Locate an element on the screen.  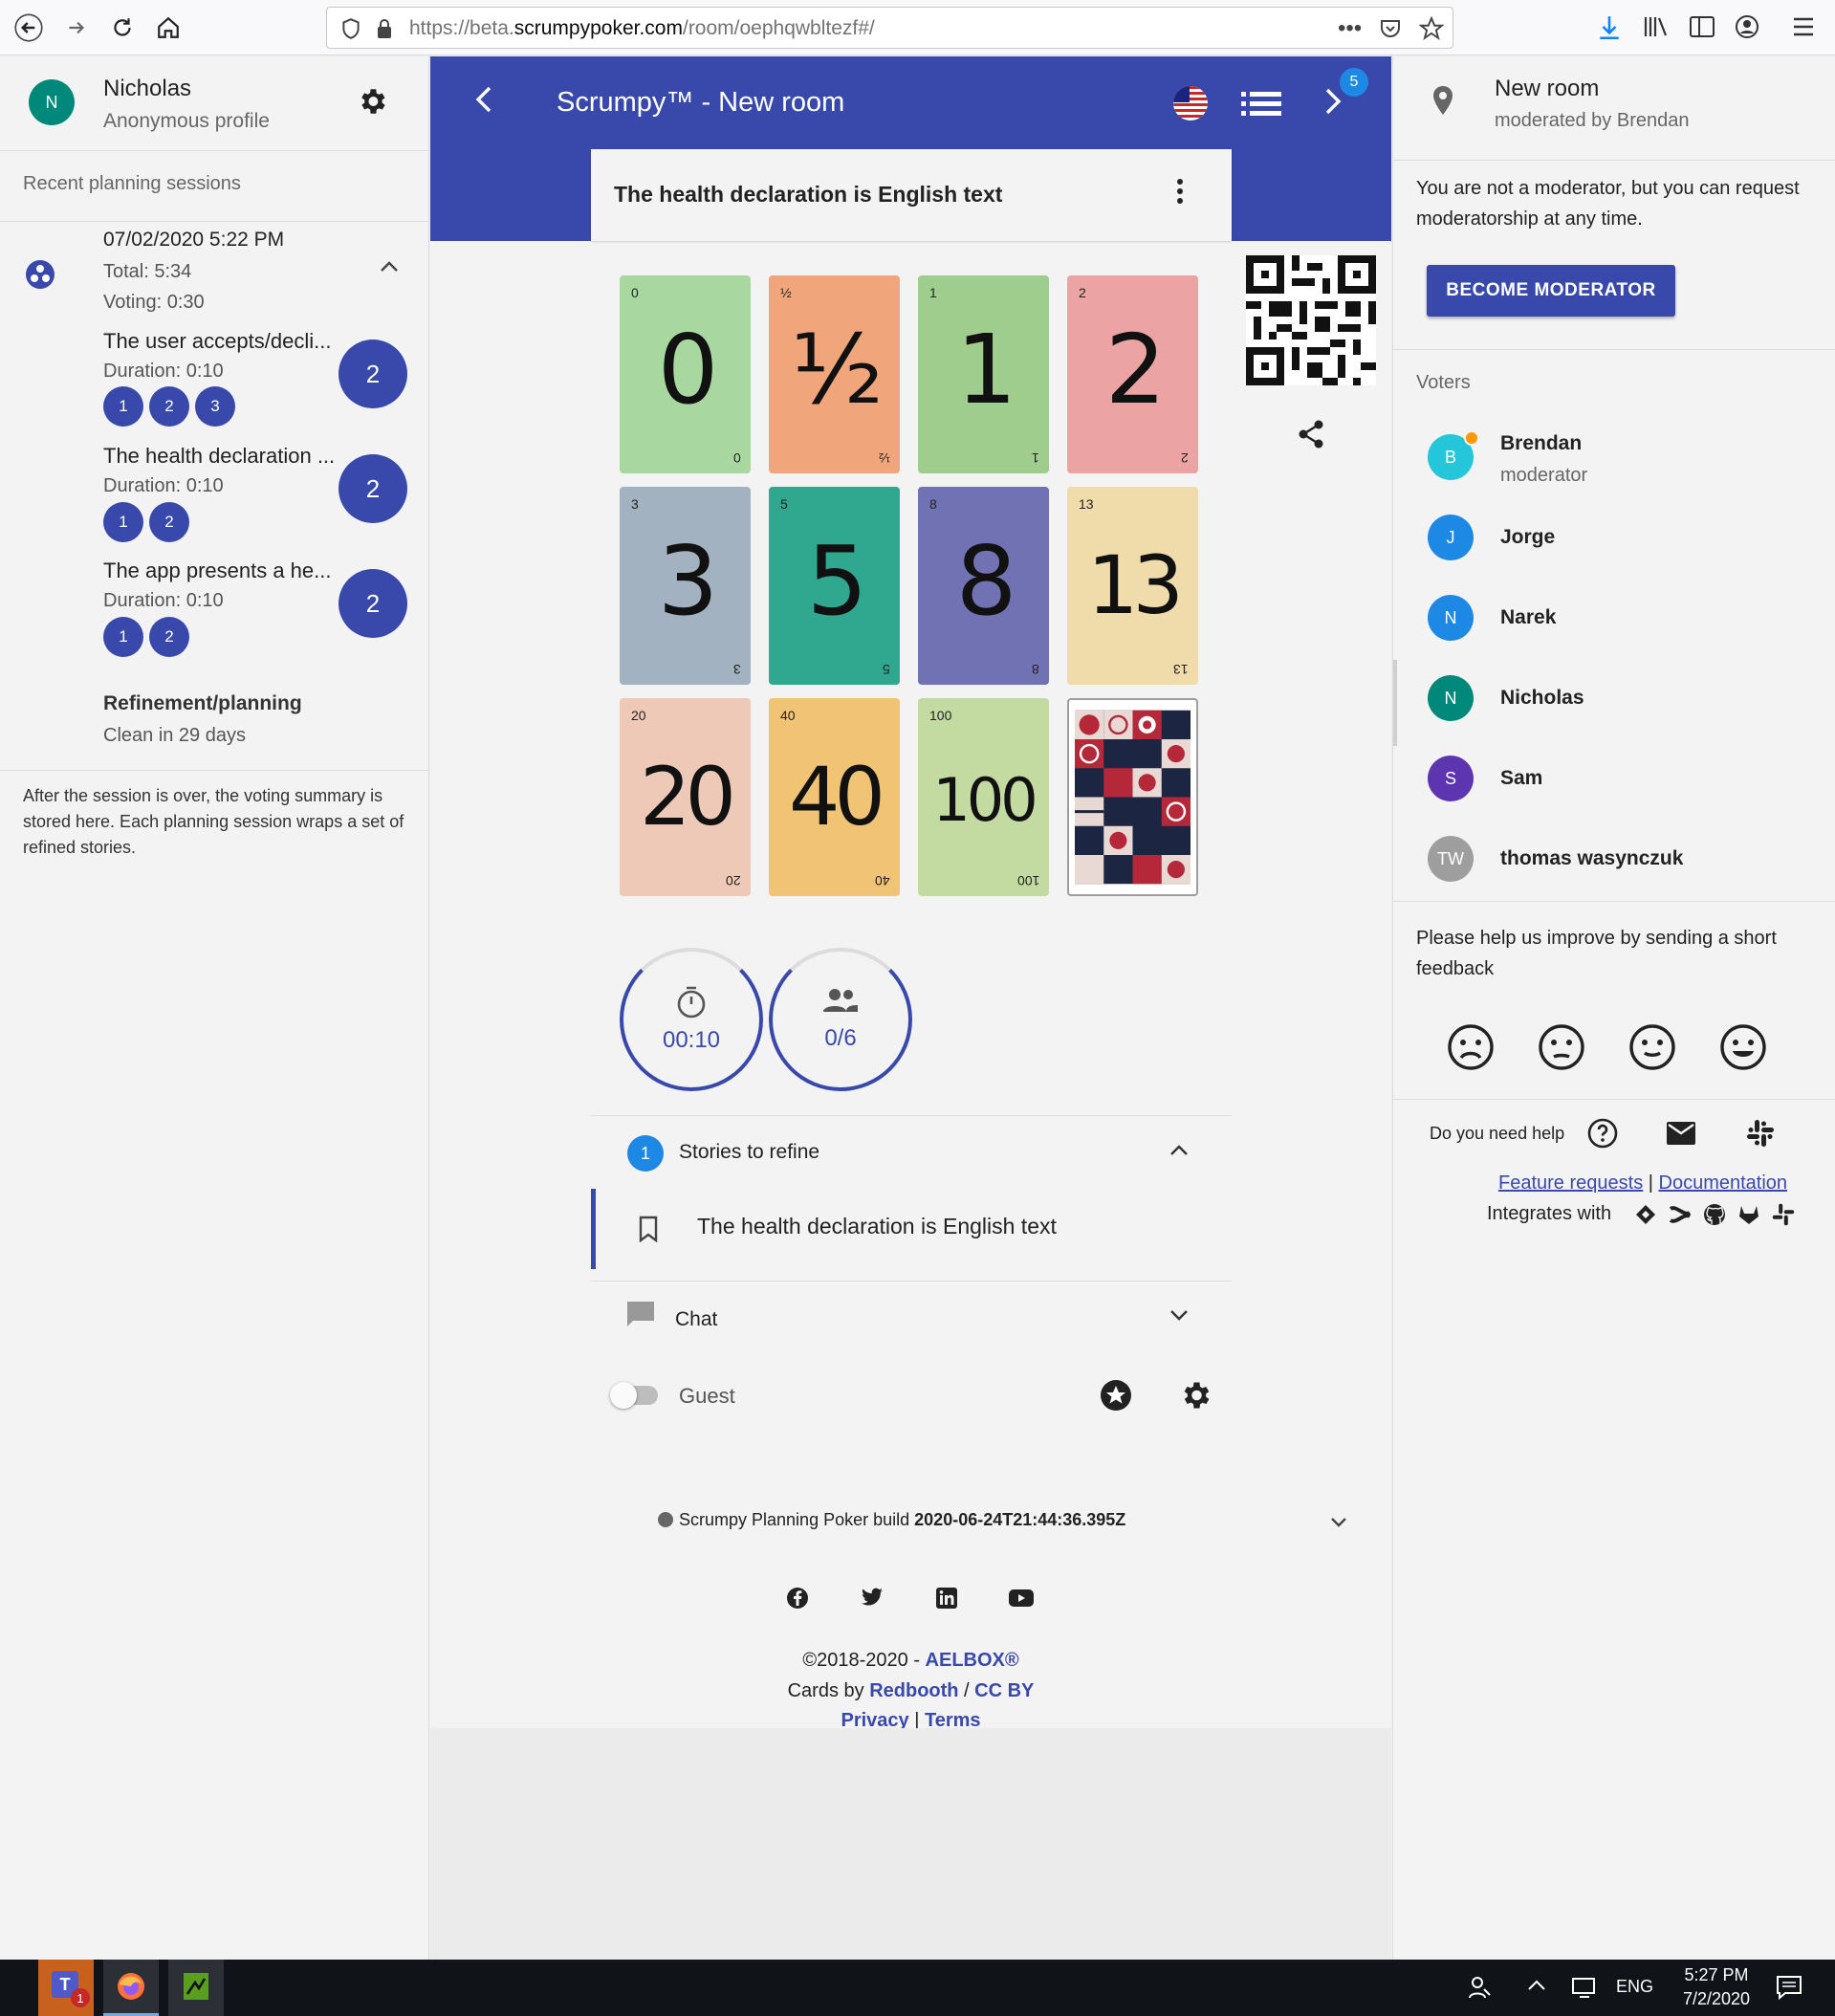
voter-row: N Narek is located at coordinates (1614, 561).